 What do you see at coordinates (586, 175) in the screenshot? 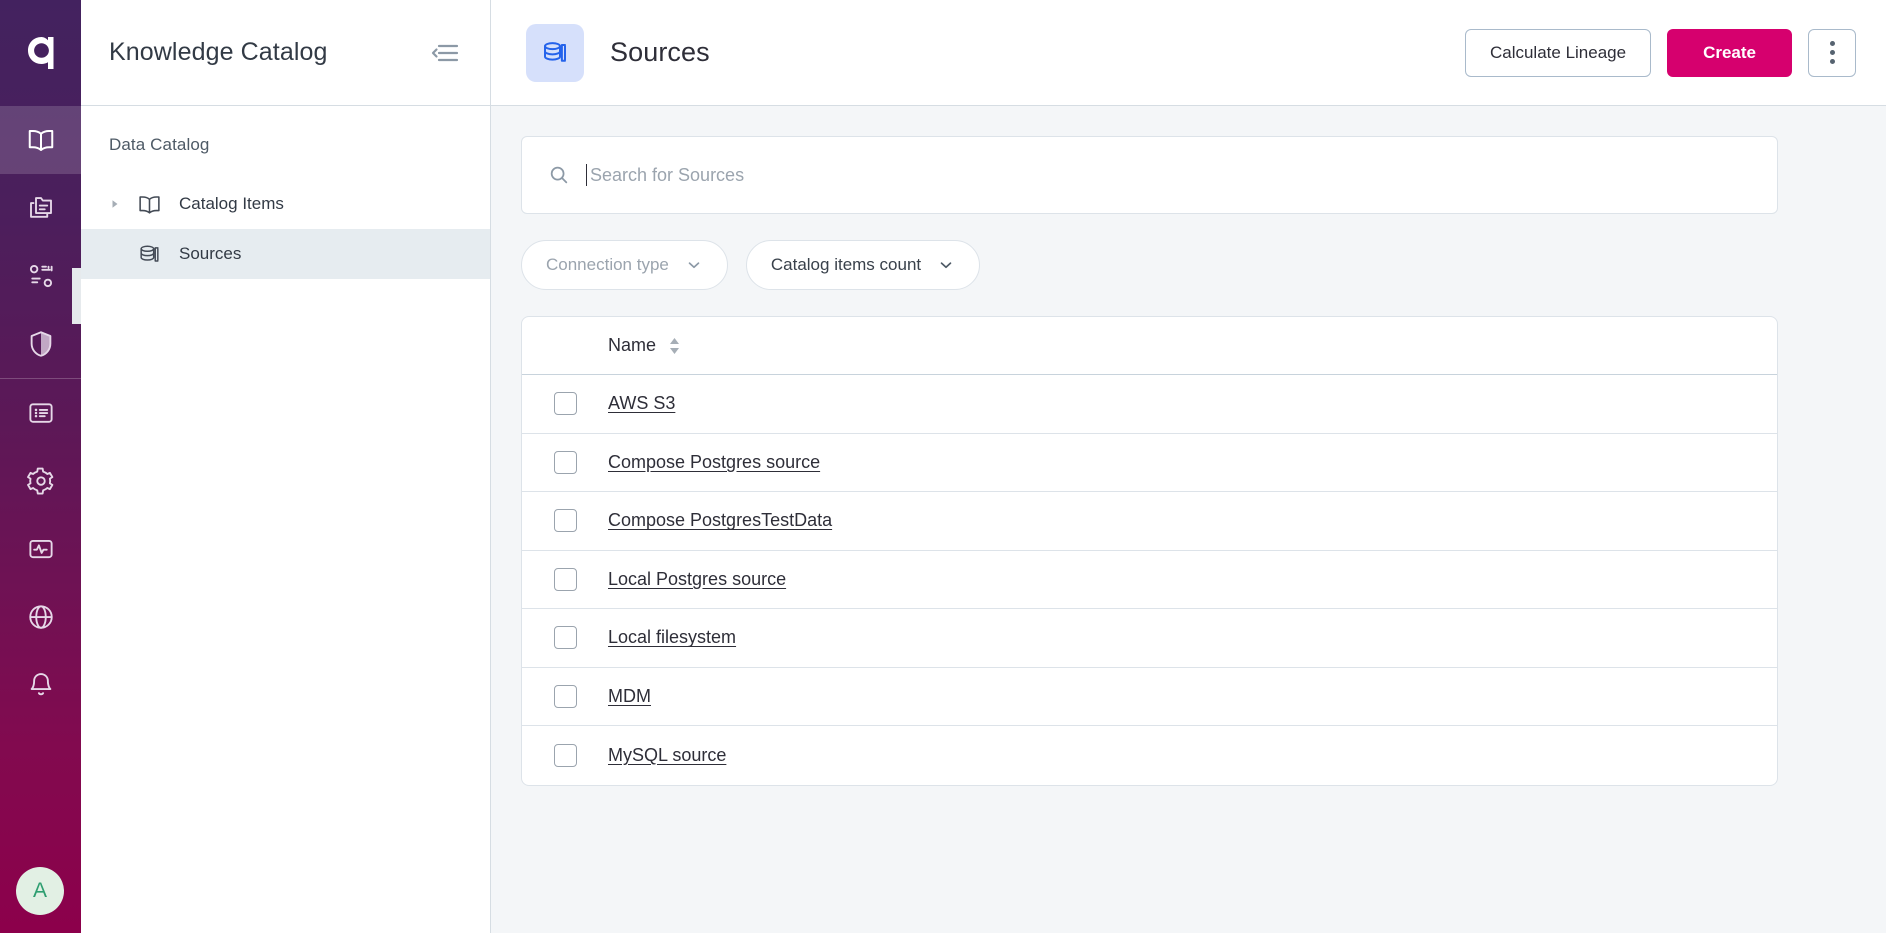
I see `text-cursor` at bounding box center [586, 175].